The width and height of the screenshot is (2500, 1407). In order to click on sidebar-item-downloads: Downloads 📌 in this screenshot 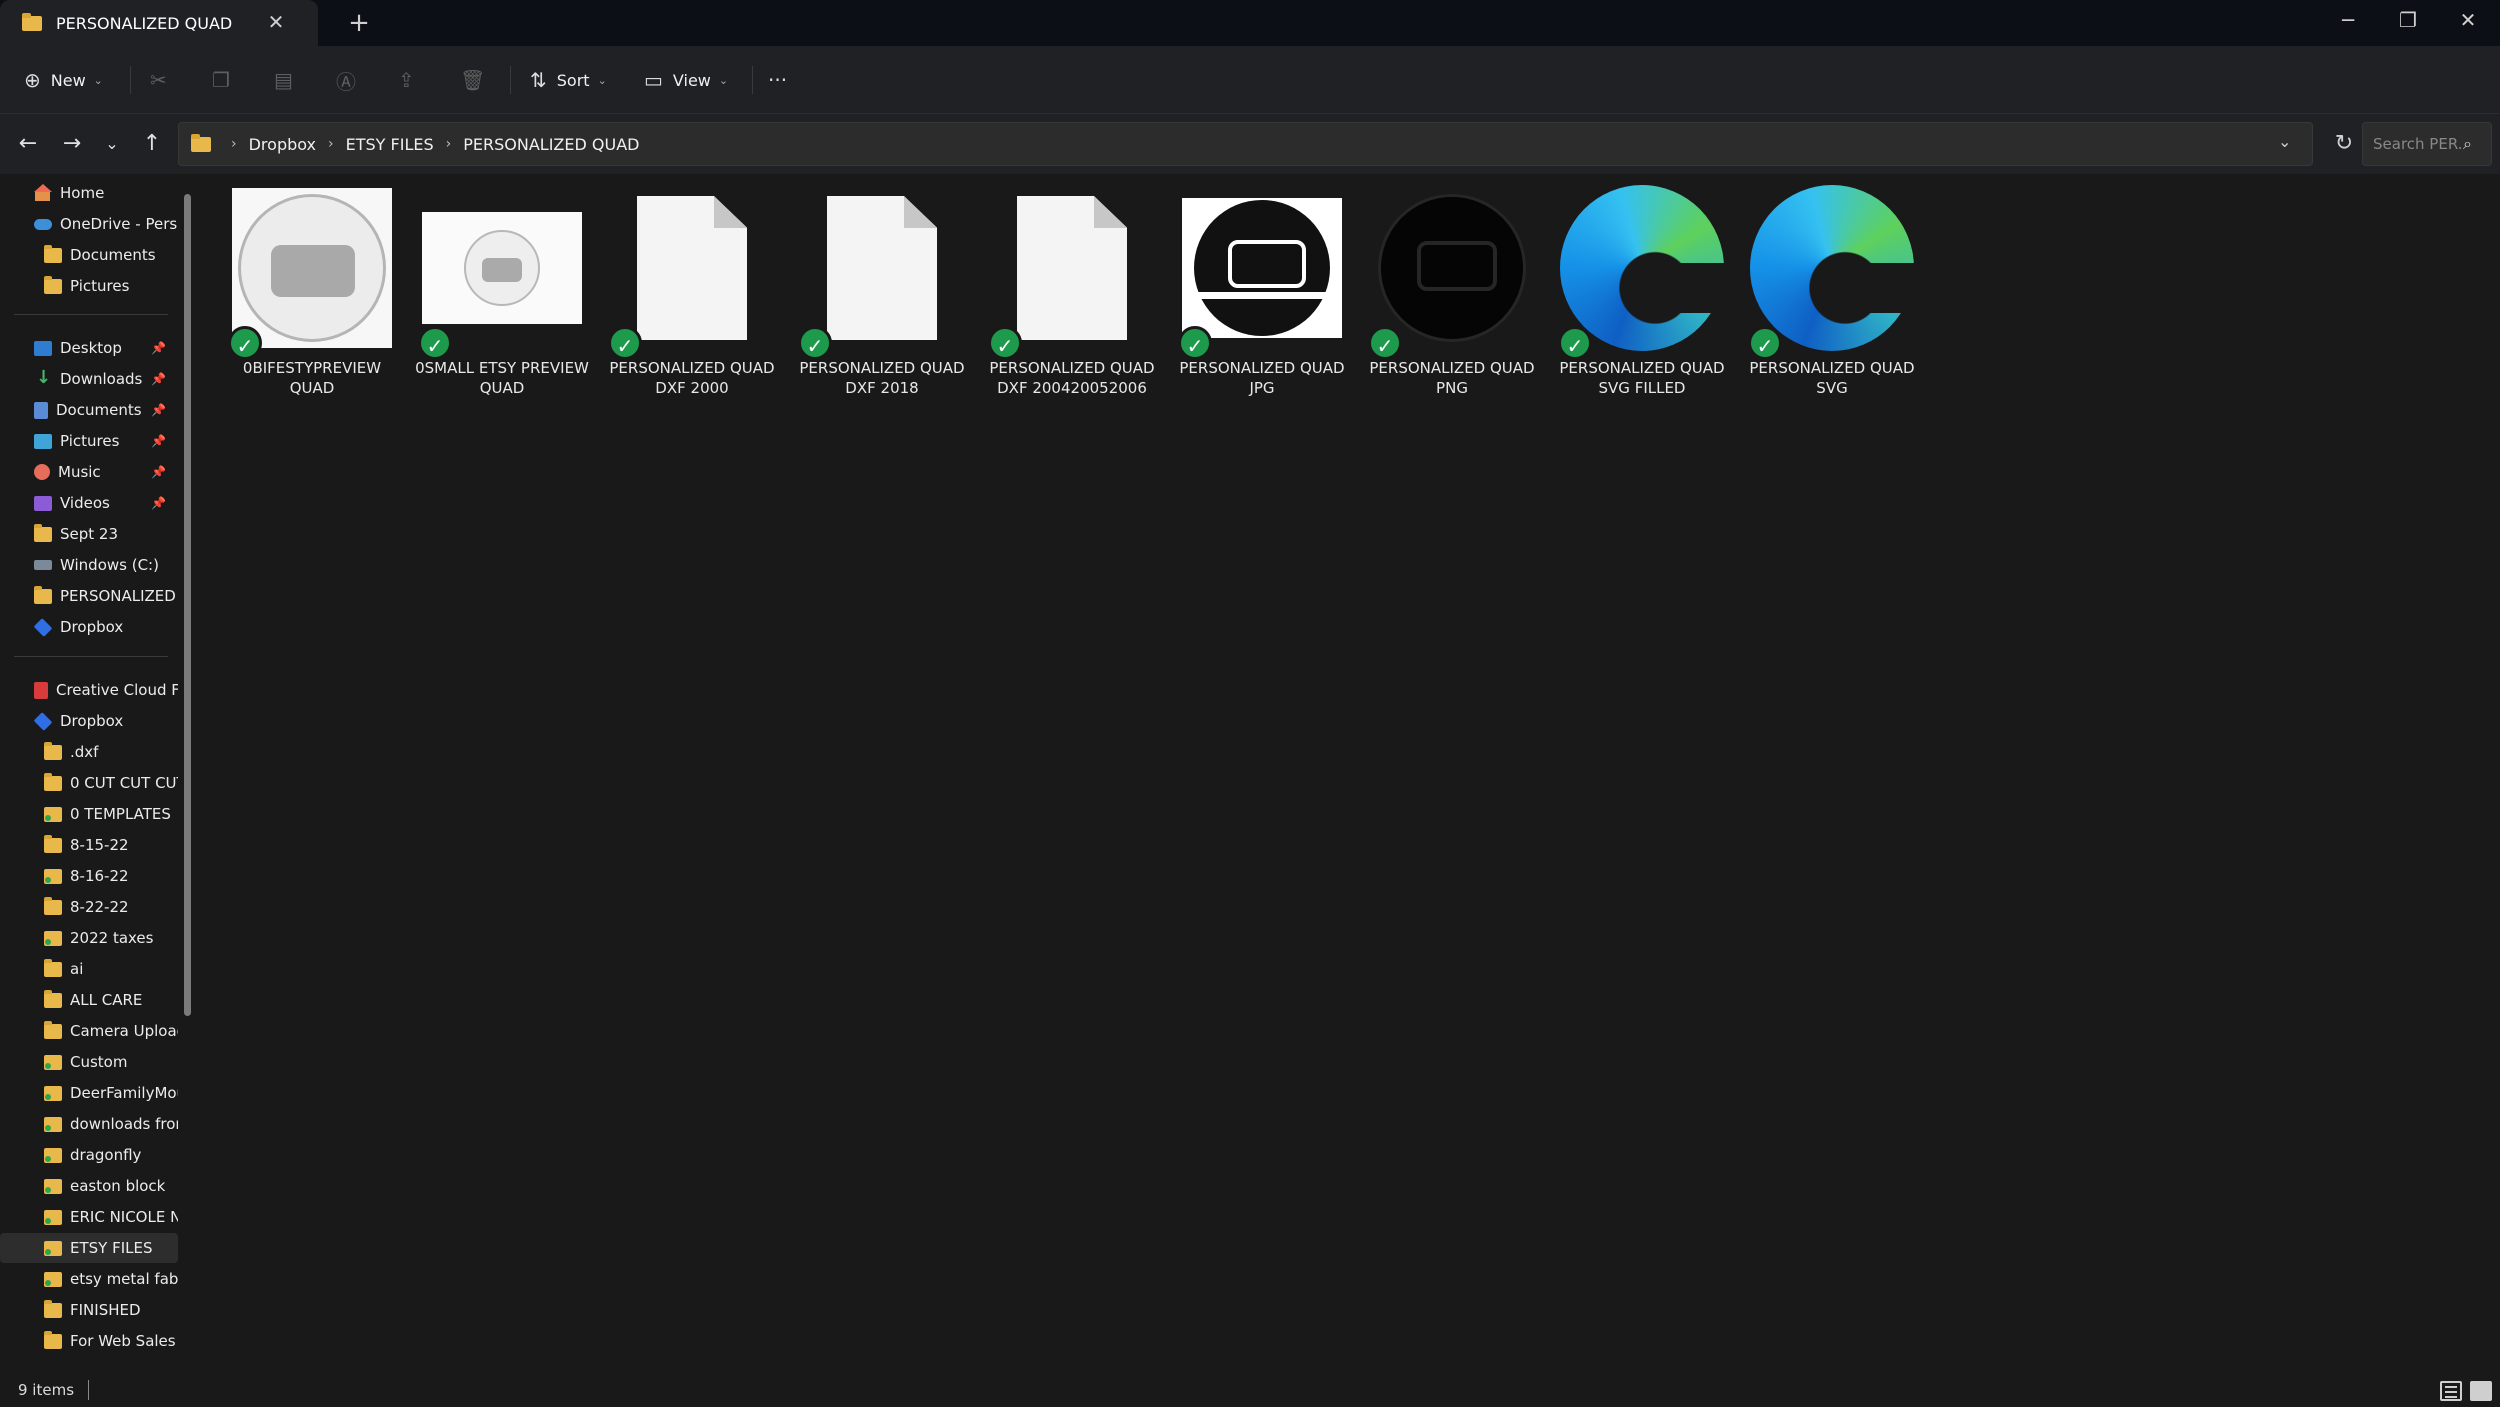, I will do `click(89, 379)`.